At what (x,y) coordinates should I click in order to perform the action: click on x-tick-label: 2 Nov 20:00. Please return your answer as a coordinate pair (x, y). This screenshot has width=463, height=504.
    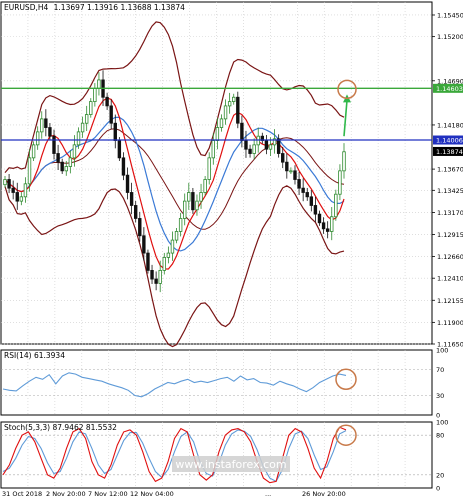
    Looking at the image, I should click on (66, 494).